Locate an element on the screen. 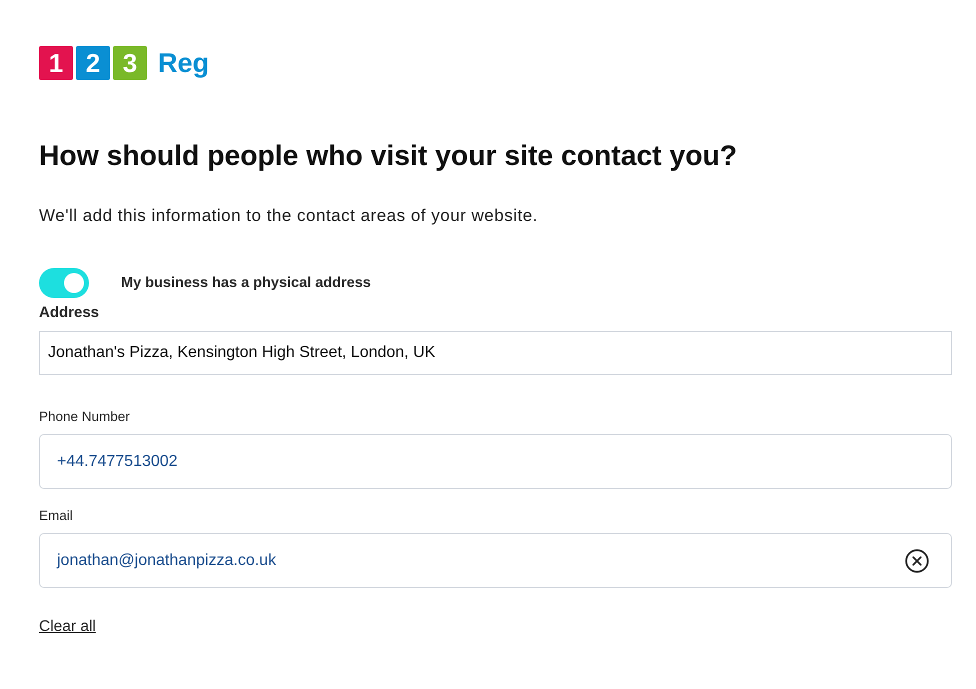 This screenshot has width=976, height=689. field-label: Address is located at coordinates (69, 313).